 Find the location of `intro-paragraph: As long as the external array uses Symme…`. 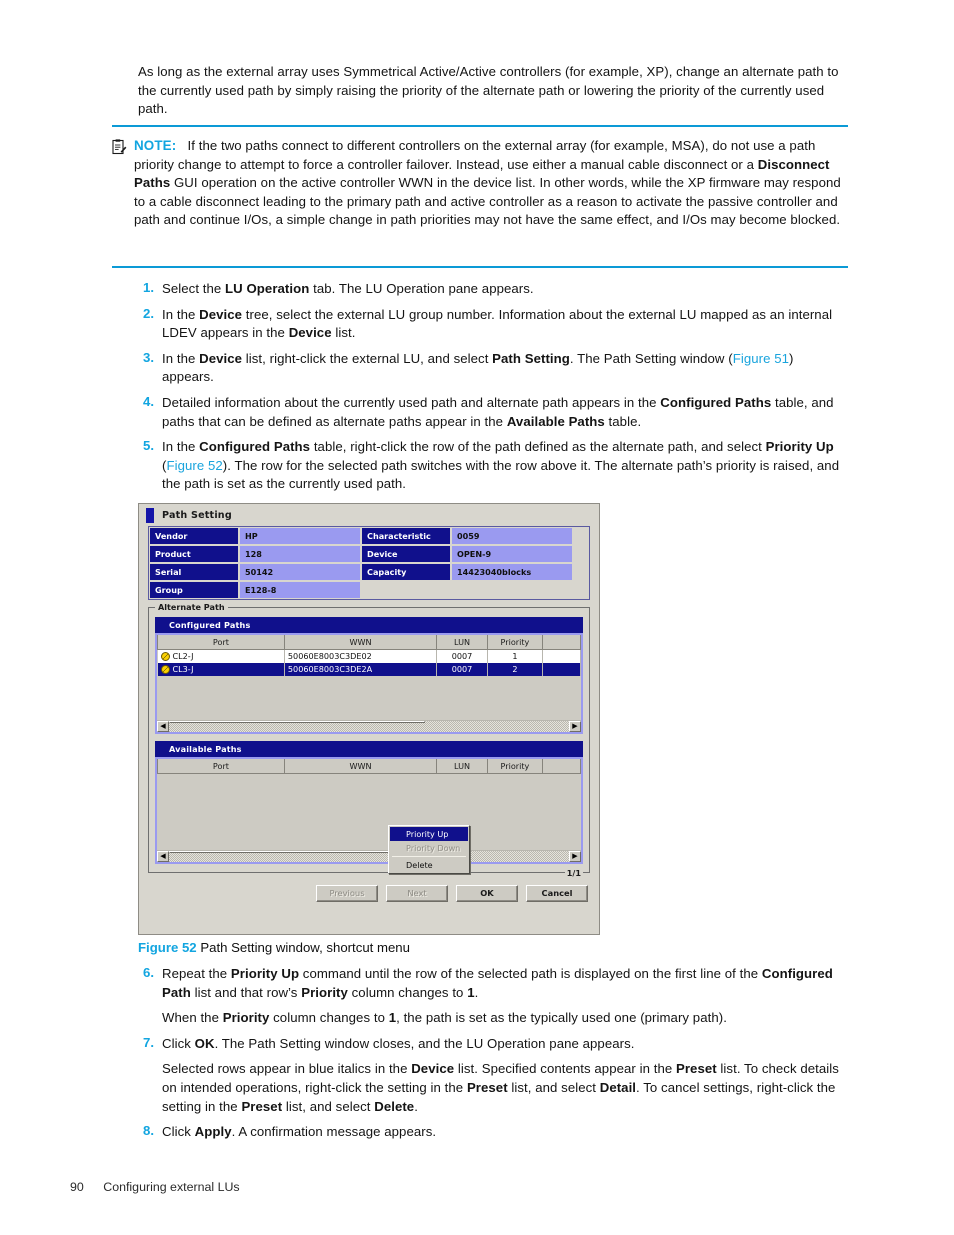

intro-paragraph: As long as the external array uses Symme… is located at coordinates (488, 90).